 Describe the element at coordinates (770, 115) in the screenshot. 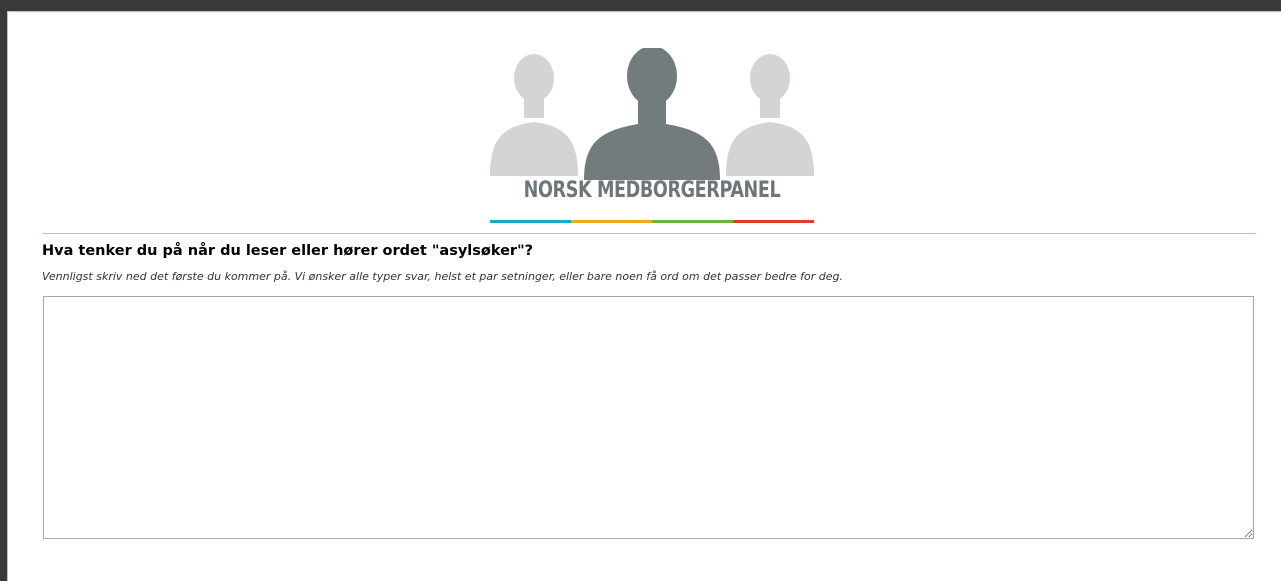

I see `right-person-figure` at that location.